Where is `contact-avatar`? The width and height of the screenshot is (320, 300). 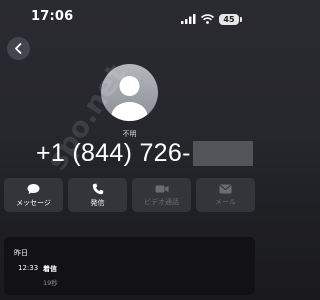 contact-avatar is located at coordinates (129, 92).